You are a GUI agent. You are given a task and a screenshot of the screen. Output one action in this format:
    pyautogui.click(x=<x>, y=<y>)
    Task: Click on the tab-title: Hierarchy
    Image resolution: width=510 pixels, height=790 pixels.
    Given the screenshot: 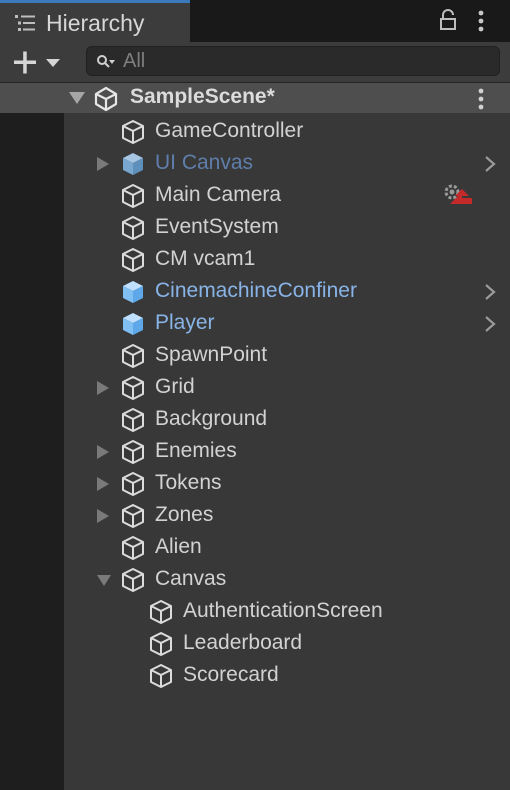 What is the action you would take?
    pyautogui.click(x=95, y=23)
    